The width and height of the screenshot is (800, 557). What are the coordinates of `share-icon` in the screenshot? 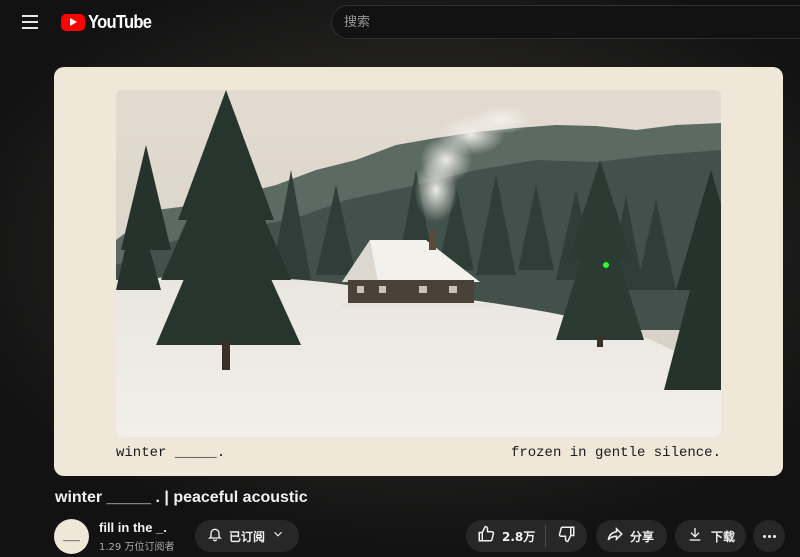 It's located at (615, 536).